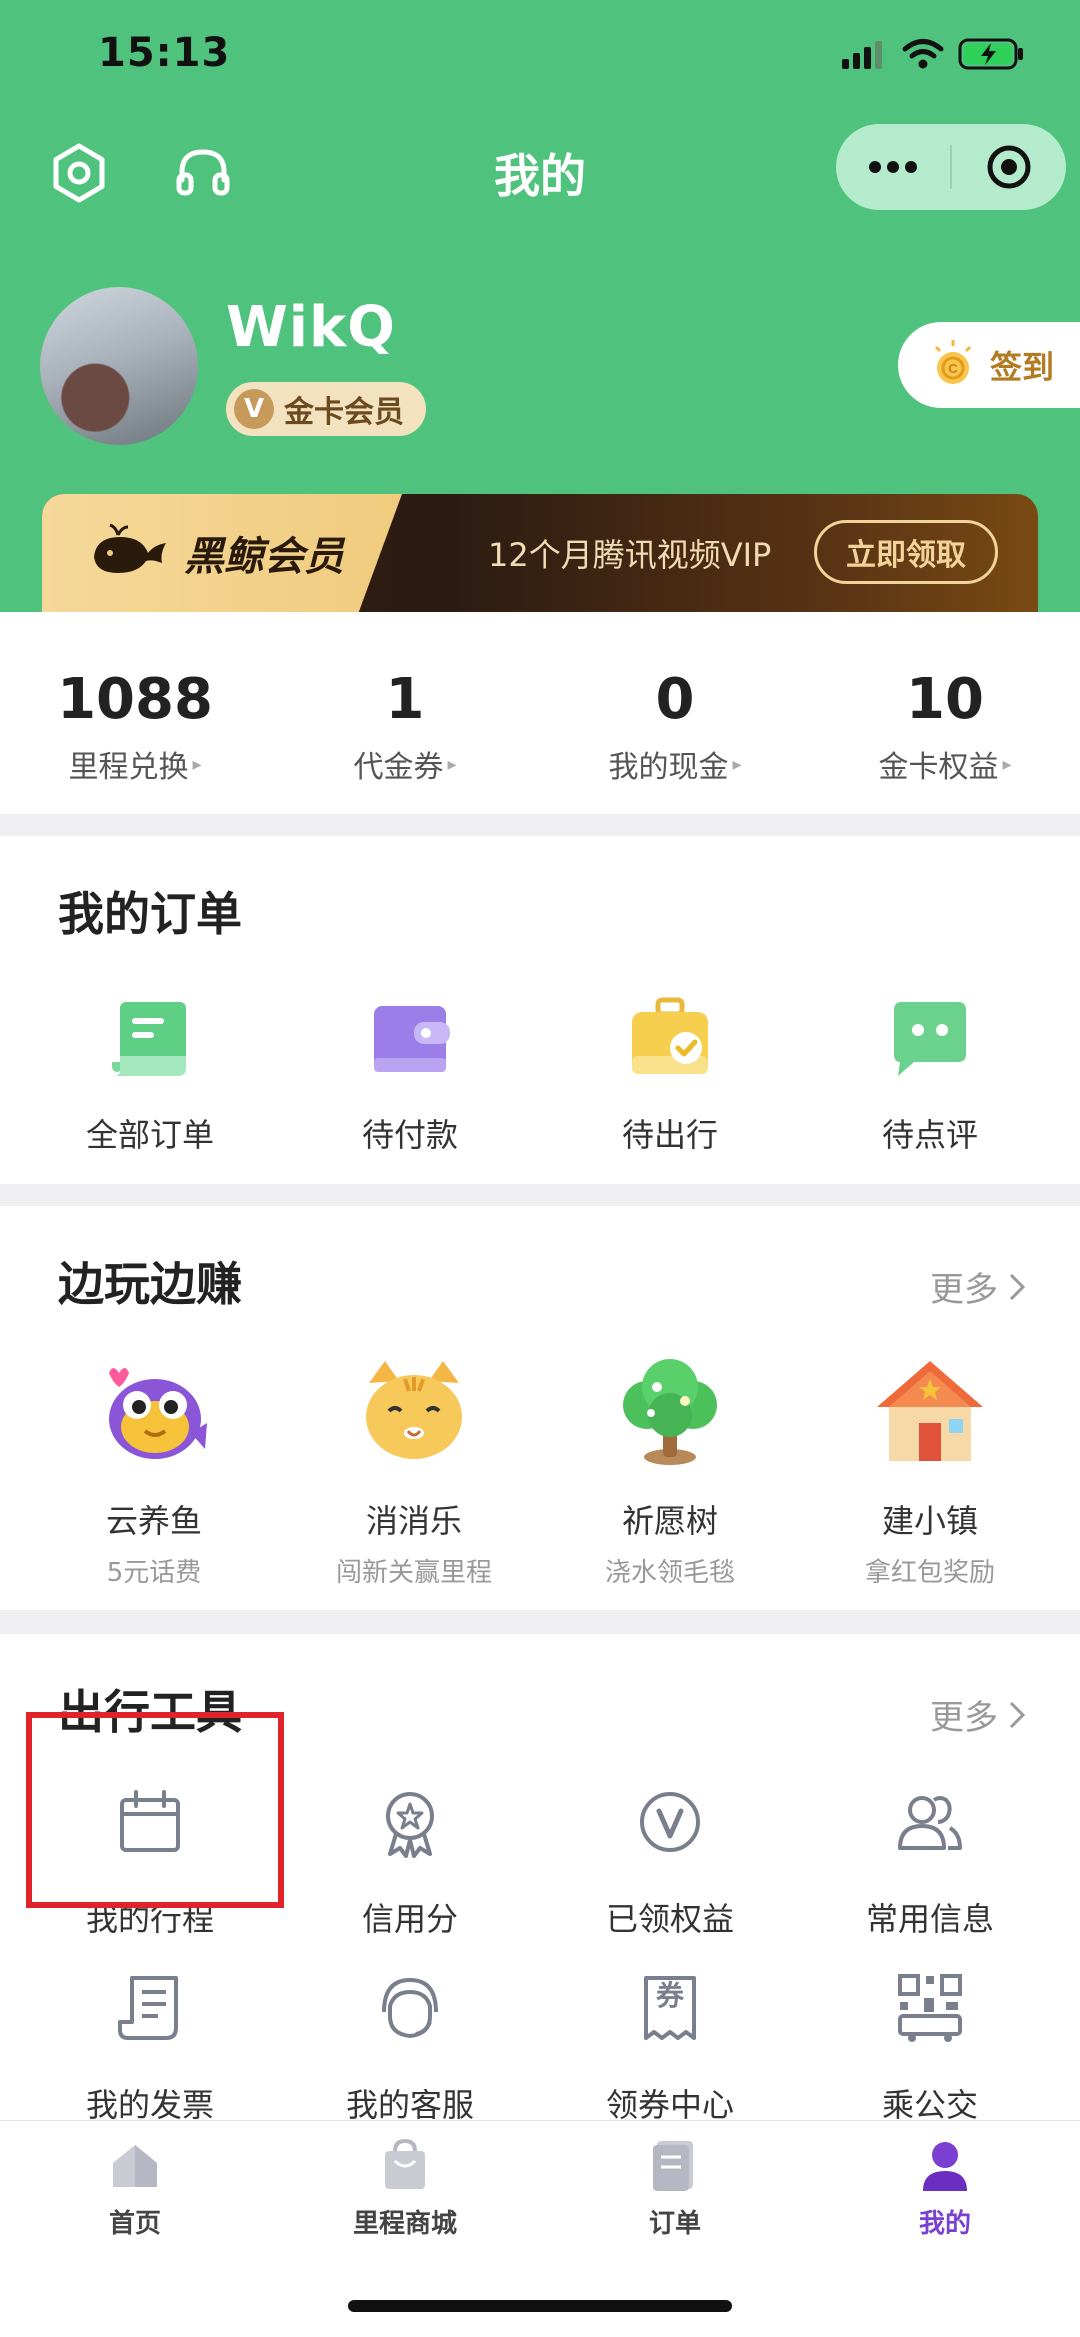 This screenshot has width=1080, height=2337. Describe the element at coordinates (150, 1073) in the screenshot. I see `order-all: 全部订单` at that location.